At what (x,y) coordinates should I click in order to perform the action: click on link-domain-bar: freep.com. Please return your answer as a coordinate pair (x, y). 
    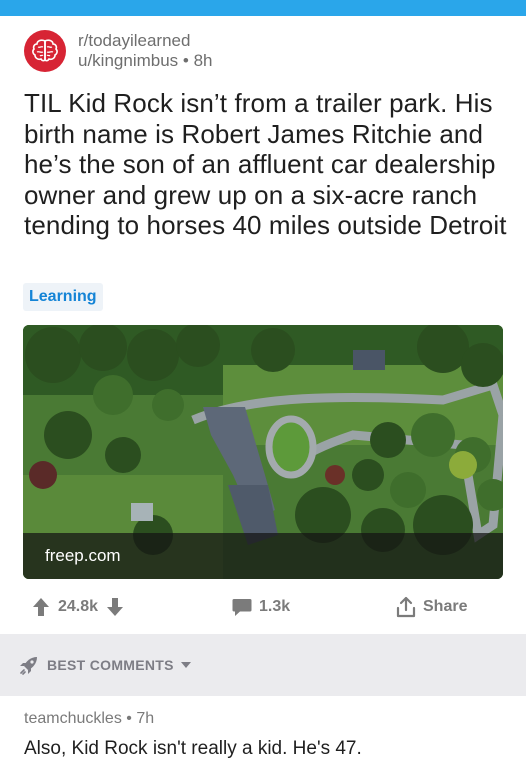
    Looking at the image, I should click on (263, 556).